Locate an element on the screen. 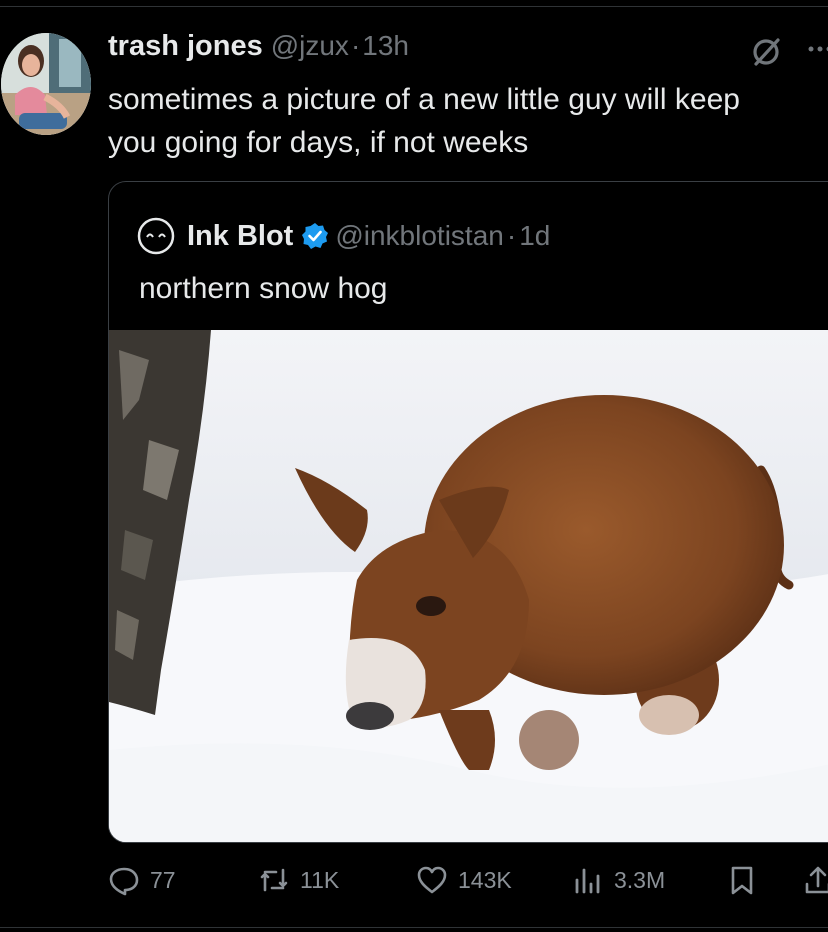  quote-header: Ink Blot @inkblotistan · 1d is located at coordinates (343, 236).